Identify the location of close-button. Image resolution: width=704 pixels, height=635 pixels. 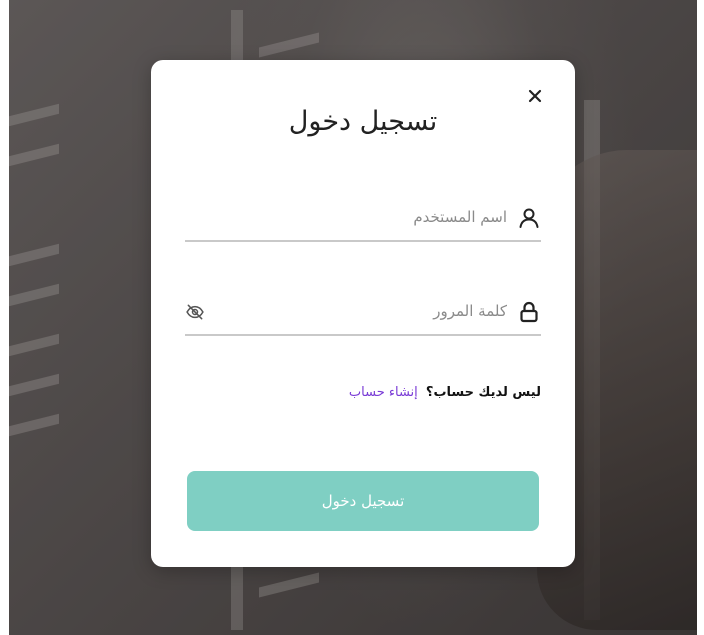
(535, 96).